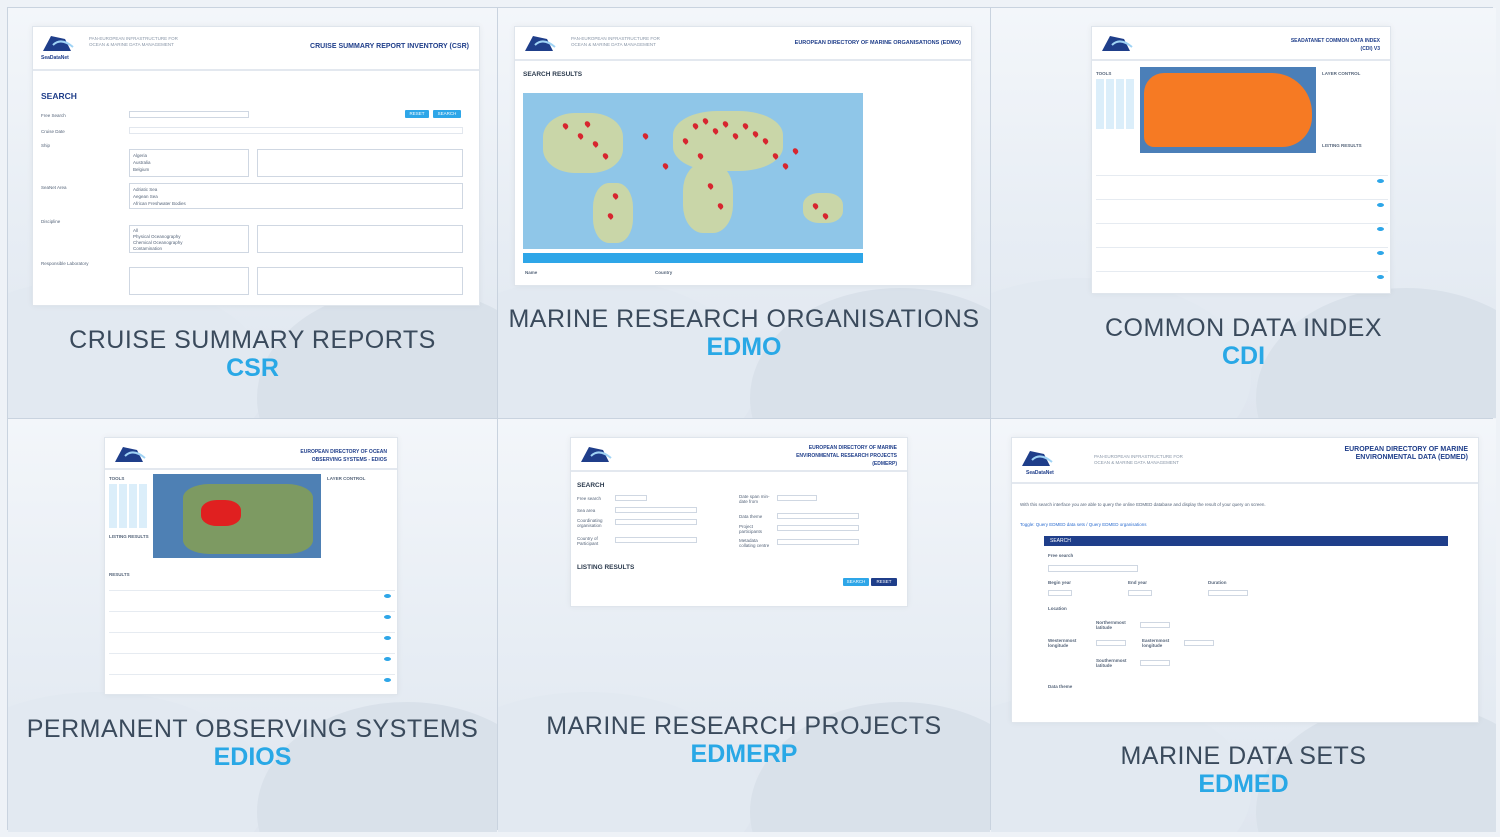  Describe the element at coordinates (141, 169) in the screenshot. I see `country-option: Belgium` at that location.